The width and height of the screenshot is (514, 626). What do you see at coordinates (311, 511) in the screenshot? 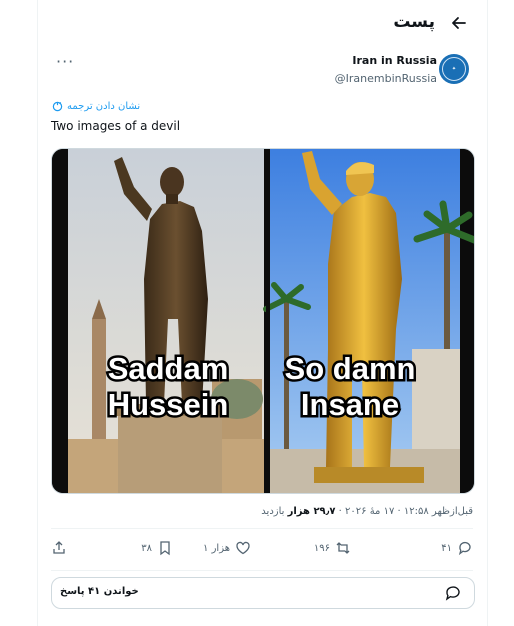
I see `view-count: ۲۹٫۷ هزار` at bounding box center [311, 511].